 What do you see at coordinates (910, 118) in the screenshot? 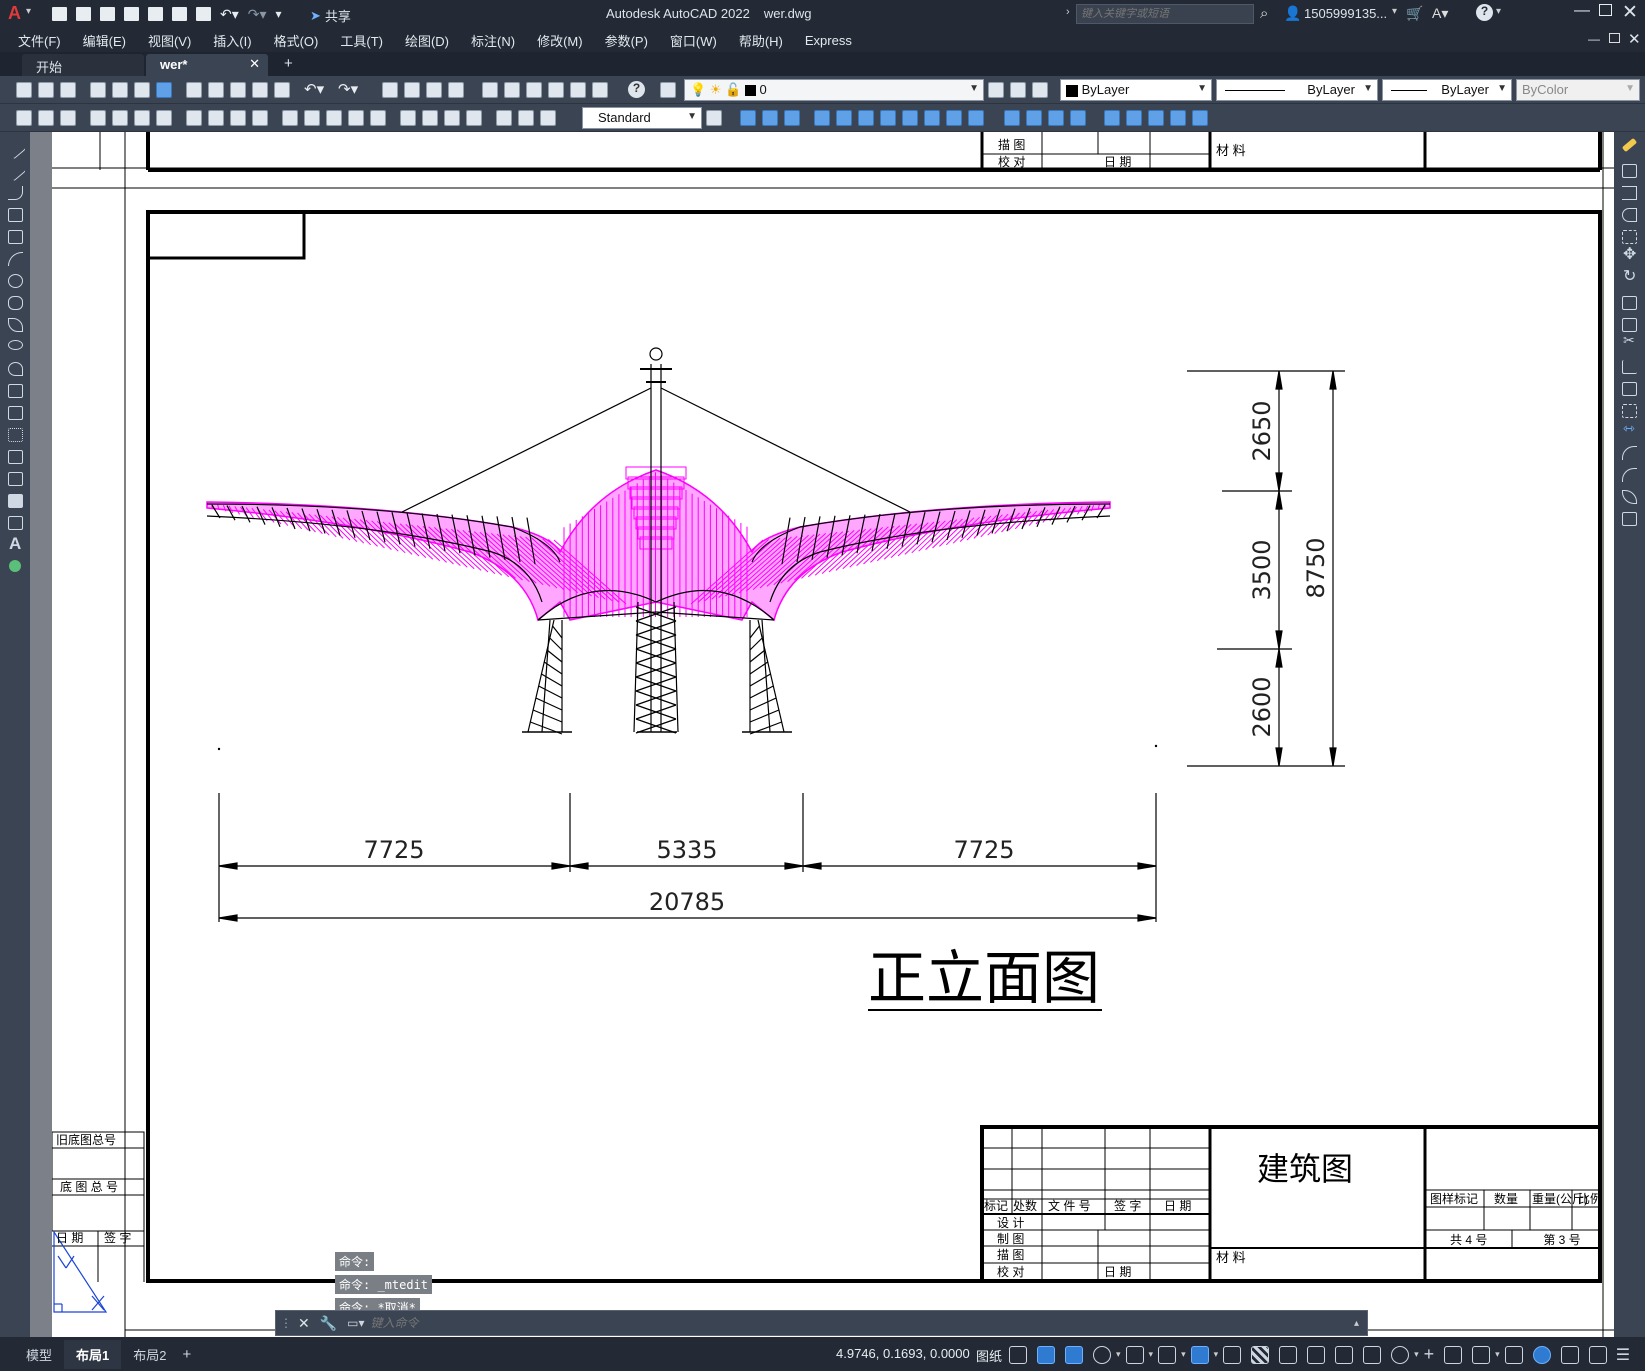
I see `3d-polysolid-icon` at bounding box center [910, 118].